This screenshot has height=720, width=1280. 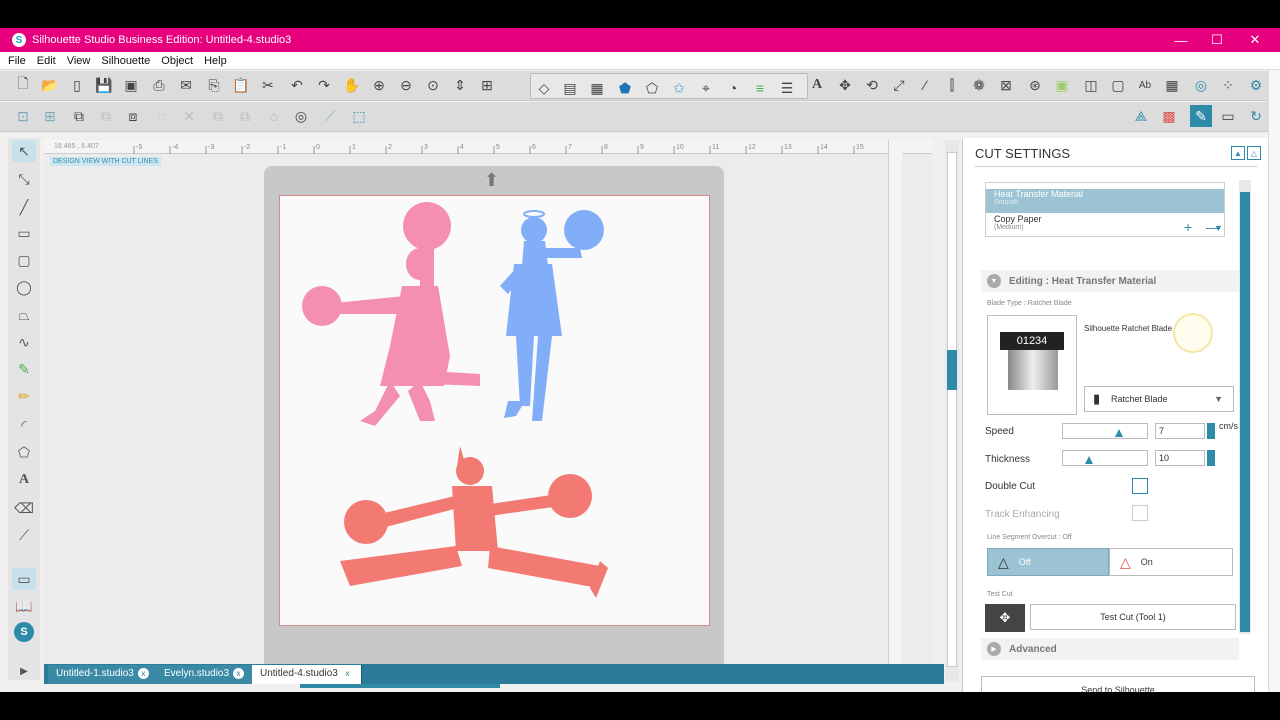 I want to click on maximize-button: ☐, so click(x=1217, y=40).